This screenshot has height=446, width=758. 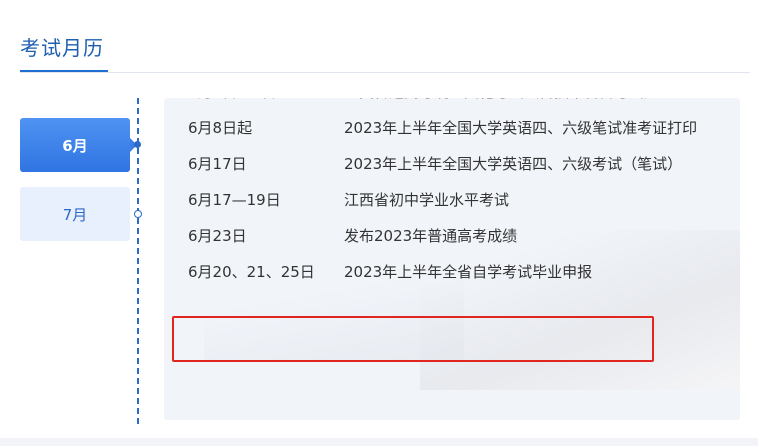 I want to click on event-row: 6月23日 发布2023年普通高考成绩, so click(x=452, y=236).